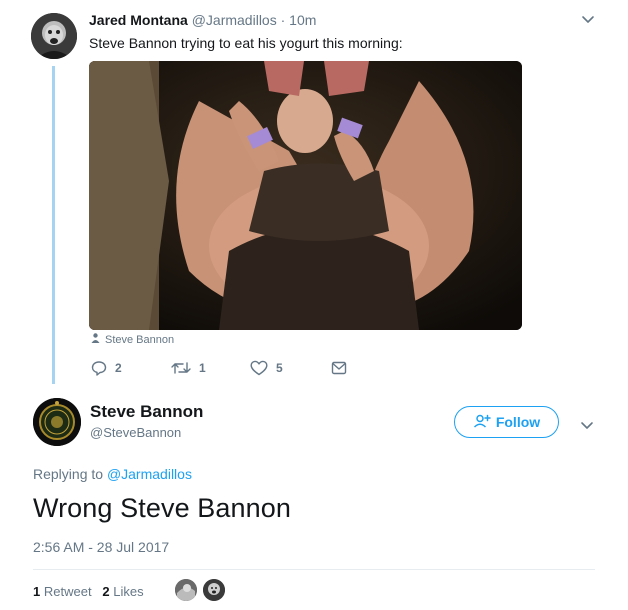  Describe the element at coordinates (99, 368) in the screenshot. I see `reply-icon` at that location.